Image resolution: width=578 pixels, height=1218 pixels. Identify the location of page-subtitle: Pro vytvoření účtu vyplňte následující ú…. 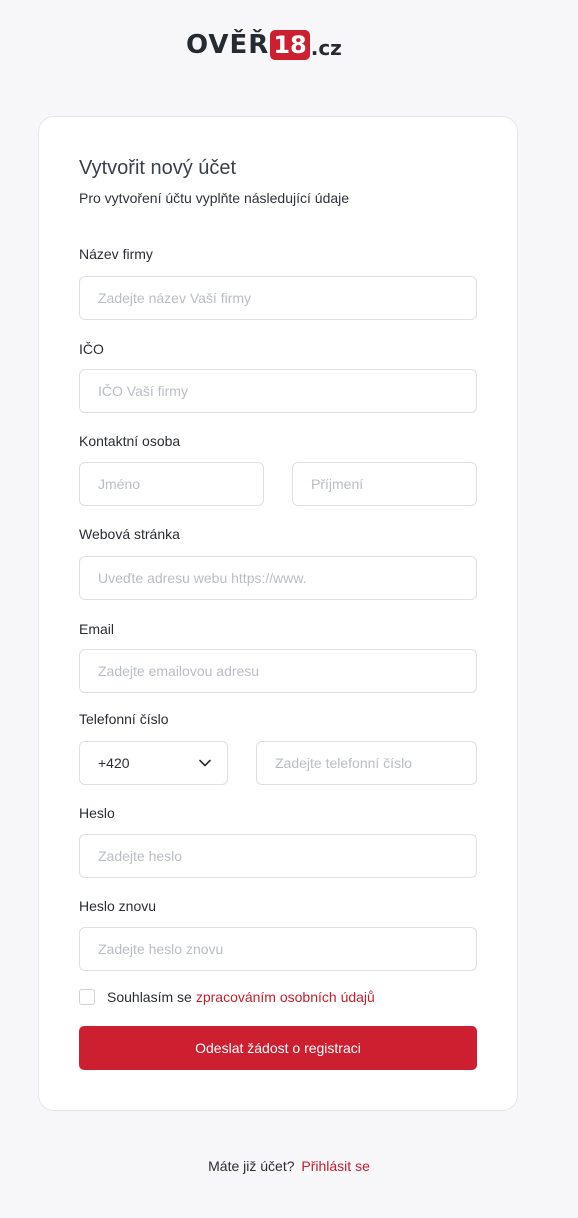
(214, 198).